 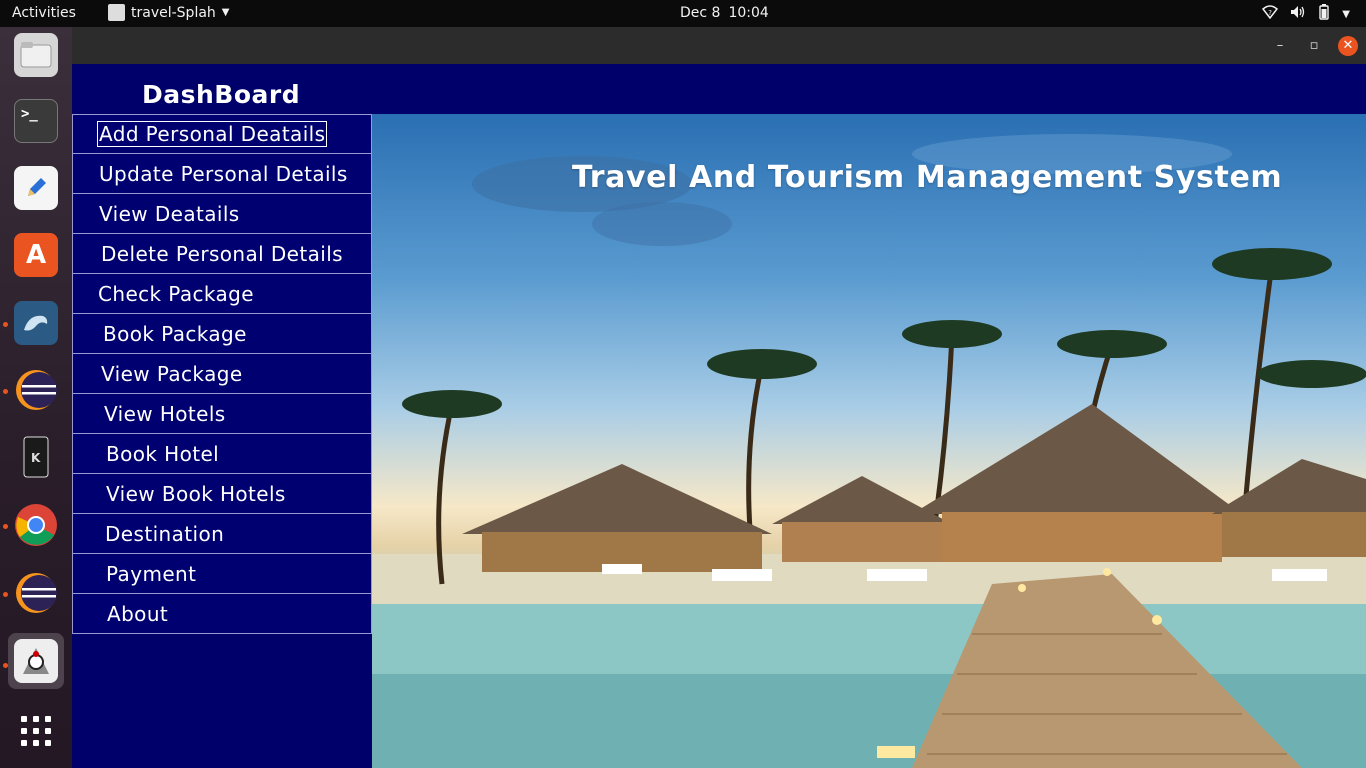 I want to click on menu-add-personal-details: Add Personal Deatails, so click(x=222, y=134).